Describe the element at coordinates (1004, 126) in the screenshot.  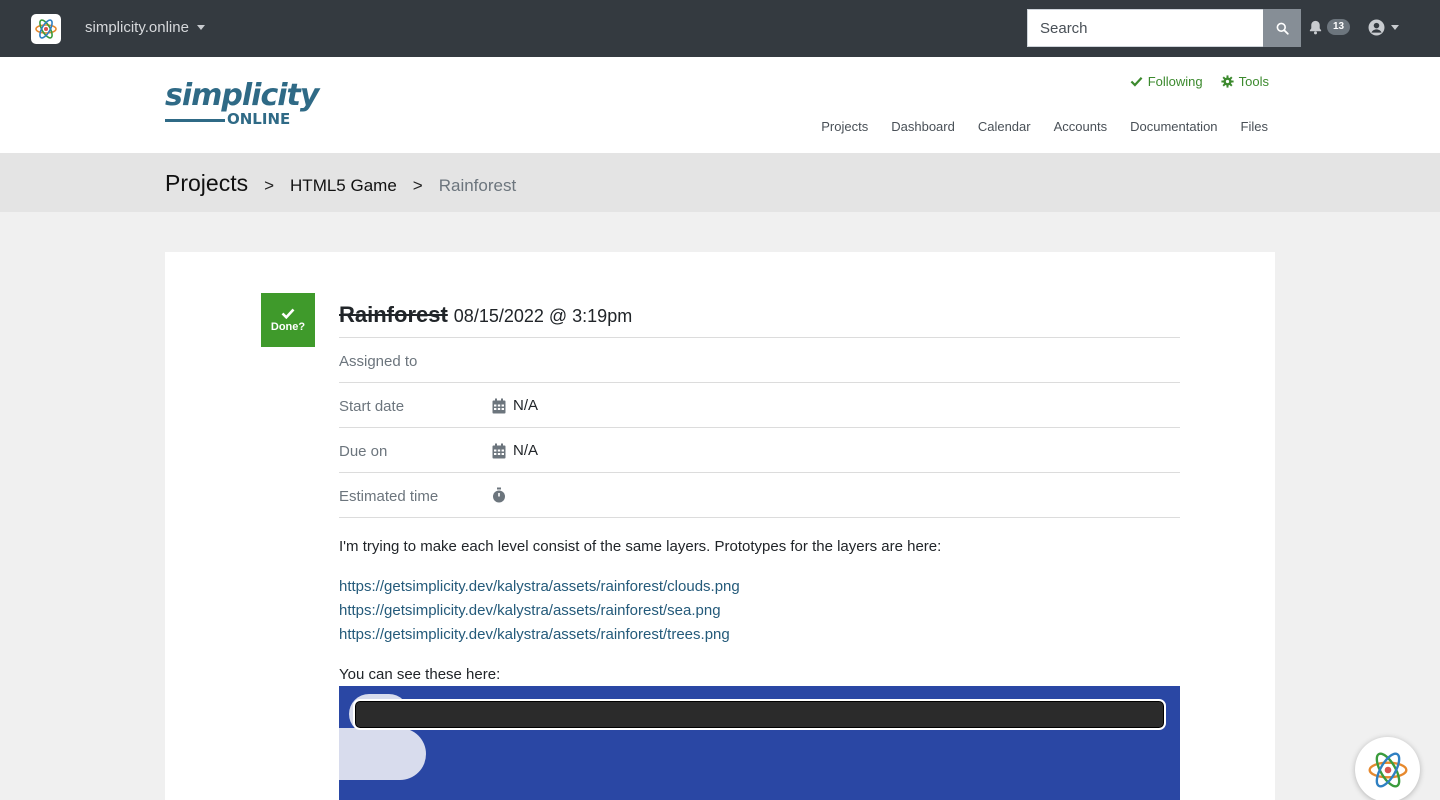
I see `nav-calendar: Calendar` at that location.